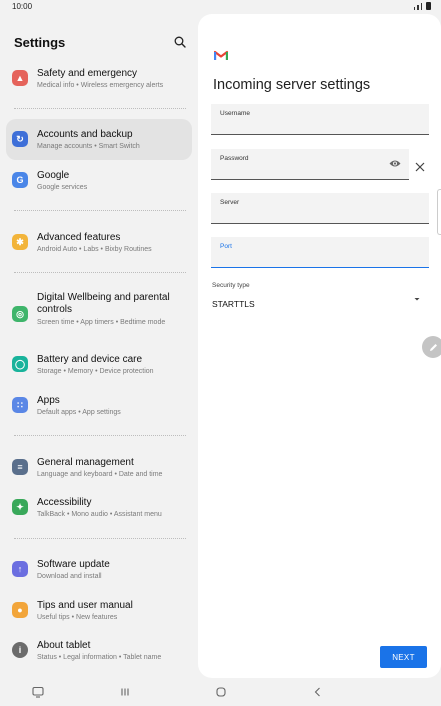 The height and width of the screenshot is (706, 441). What do you see at coordinates (292, 85) in the screenshot?
I see `page-title: Incoming server settings` at bounding box center [292, 85].